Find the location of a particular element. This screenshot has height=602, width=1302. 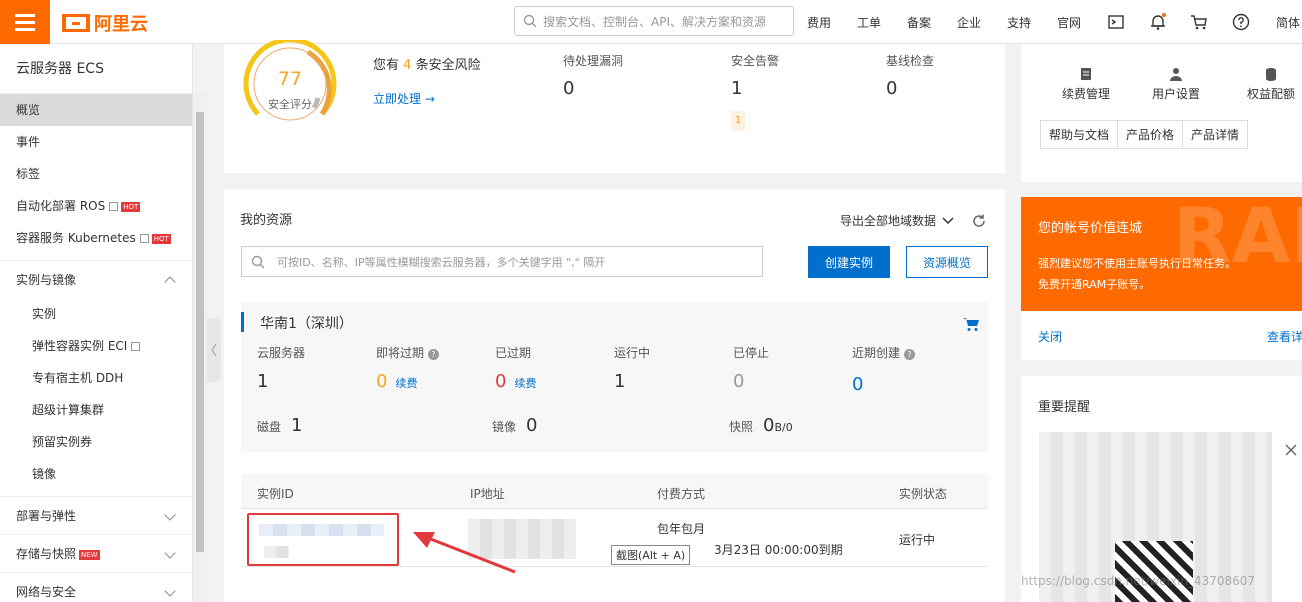

sidebar-item-label: 预留实例券 is located at coordinates (62, 442).